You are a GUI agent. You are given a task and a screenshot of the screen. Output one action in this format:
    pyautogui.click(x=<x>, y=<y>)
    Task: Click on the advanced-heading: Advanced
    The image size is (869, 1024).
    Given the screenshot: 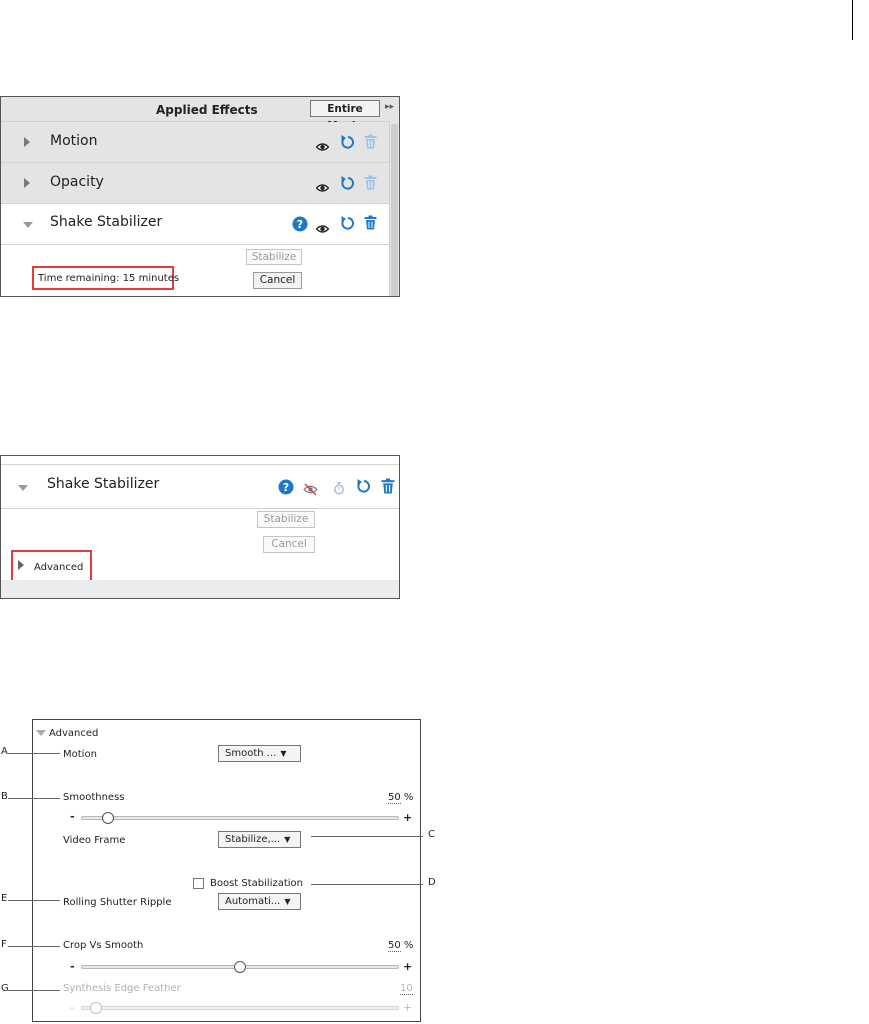 What is the action you would take?
    pyautogui.click(x=73, y=733)
    